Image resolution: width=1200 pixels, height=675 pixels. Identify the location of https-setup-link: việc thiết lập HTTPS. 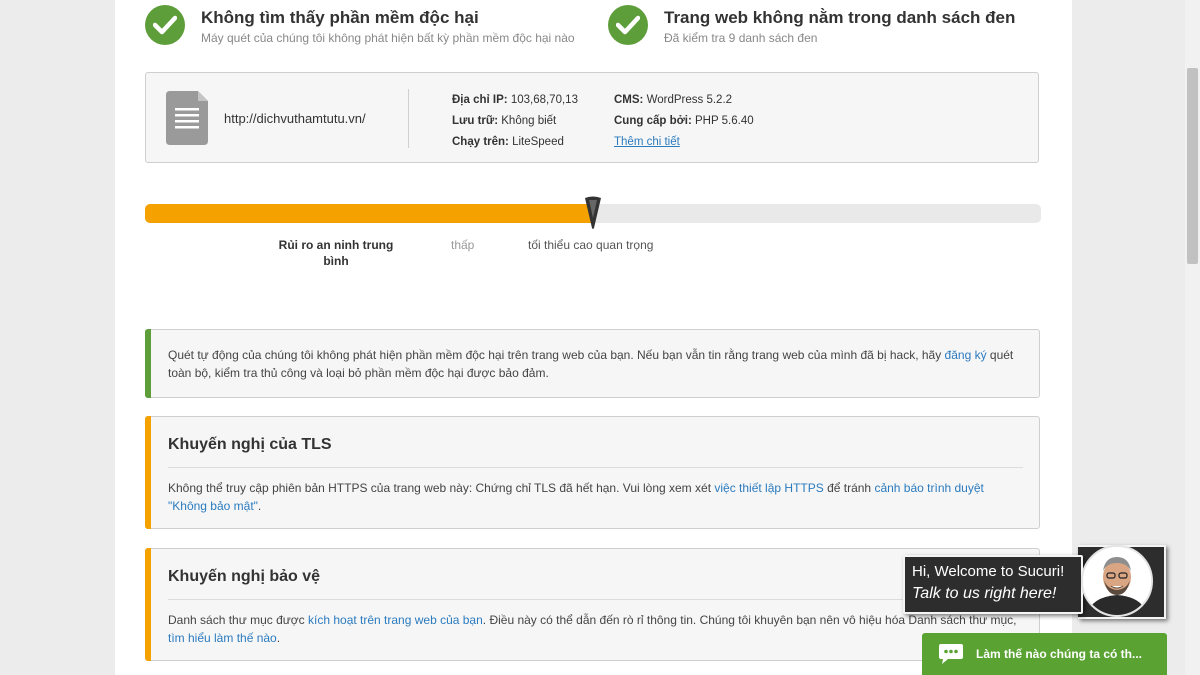
(768, 488).